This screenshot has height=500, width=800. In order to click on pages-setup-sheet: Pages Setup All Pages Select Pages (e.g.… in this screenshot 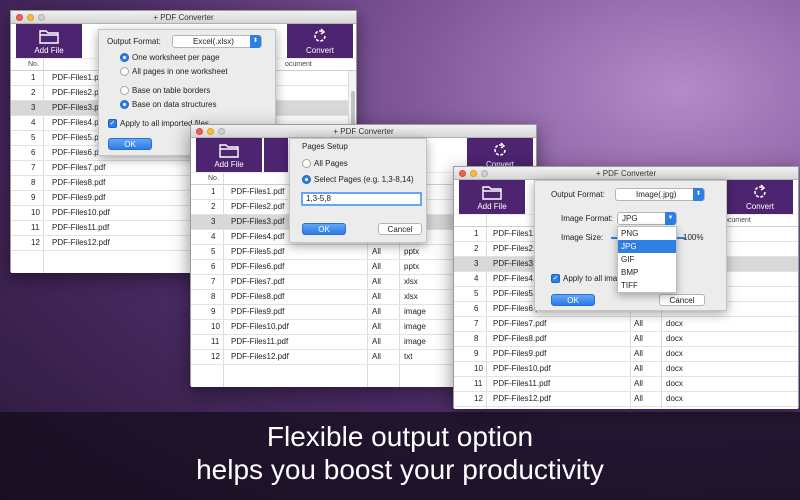, I will do `click(358, 190)`.